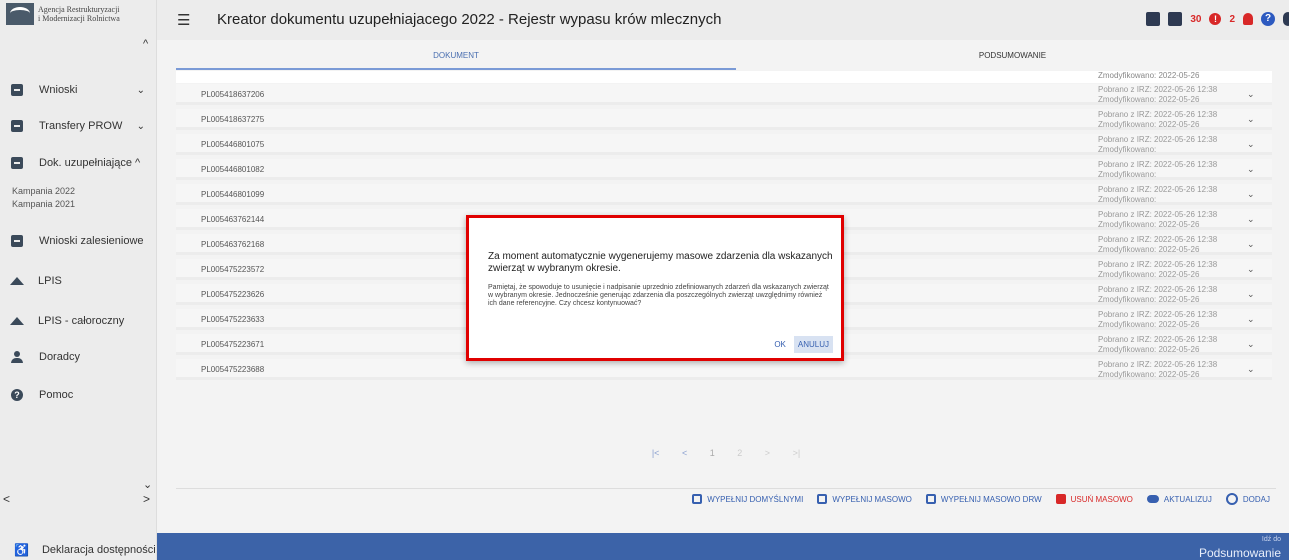 The width and height of the screenshot is (1289, 560). I want to click on print-icon, so click(1175, 19).